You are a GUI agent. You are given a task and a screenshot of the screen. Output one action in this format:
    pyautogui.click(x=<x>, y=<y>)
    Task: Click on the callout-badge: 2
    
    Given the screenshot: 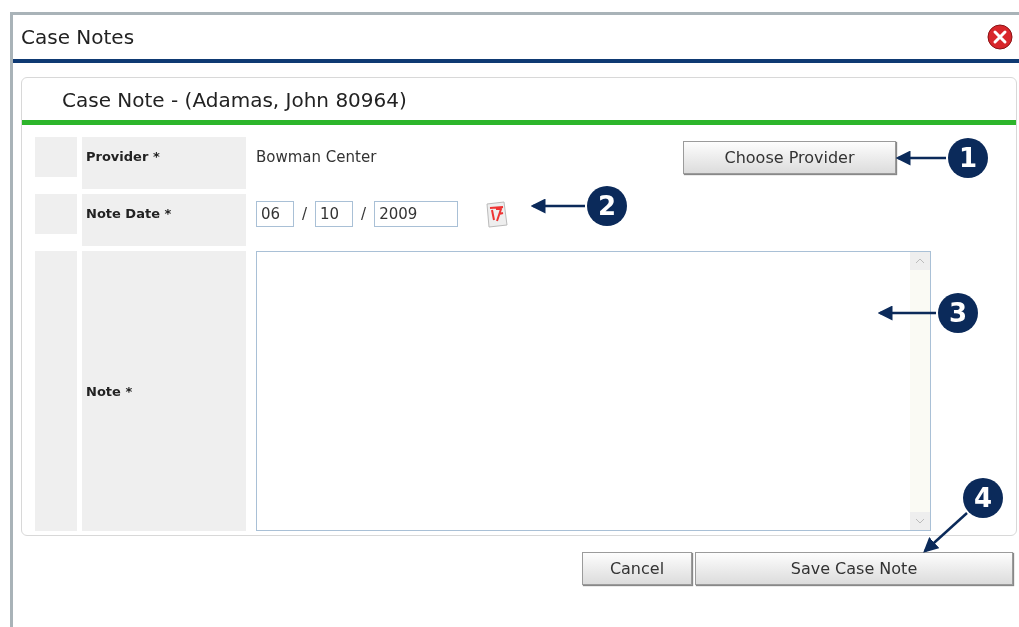 What is the action you would take?
    pyautogui.click(x=607, y=206)
    